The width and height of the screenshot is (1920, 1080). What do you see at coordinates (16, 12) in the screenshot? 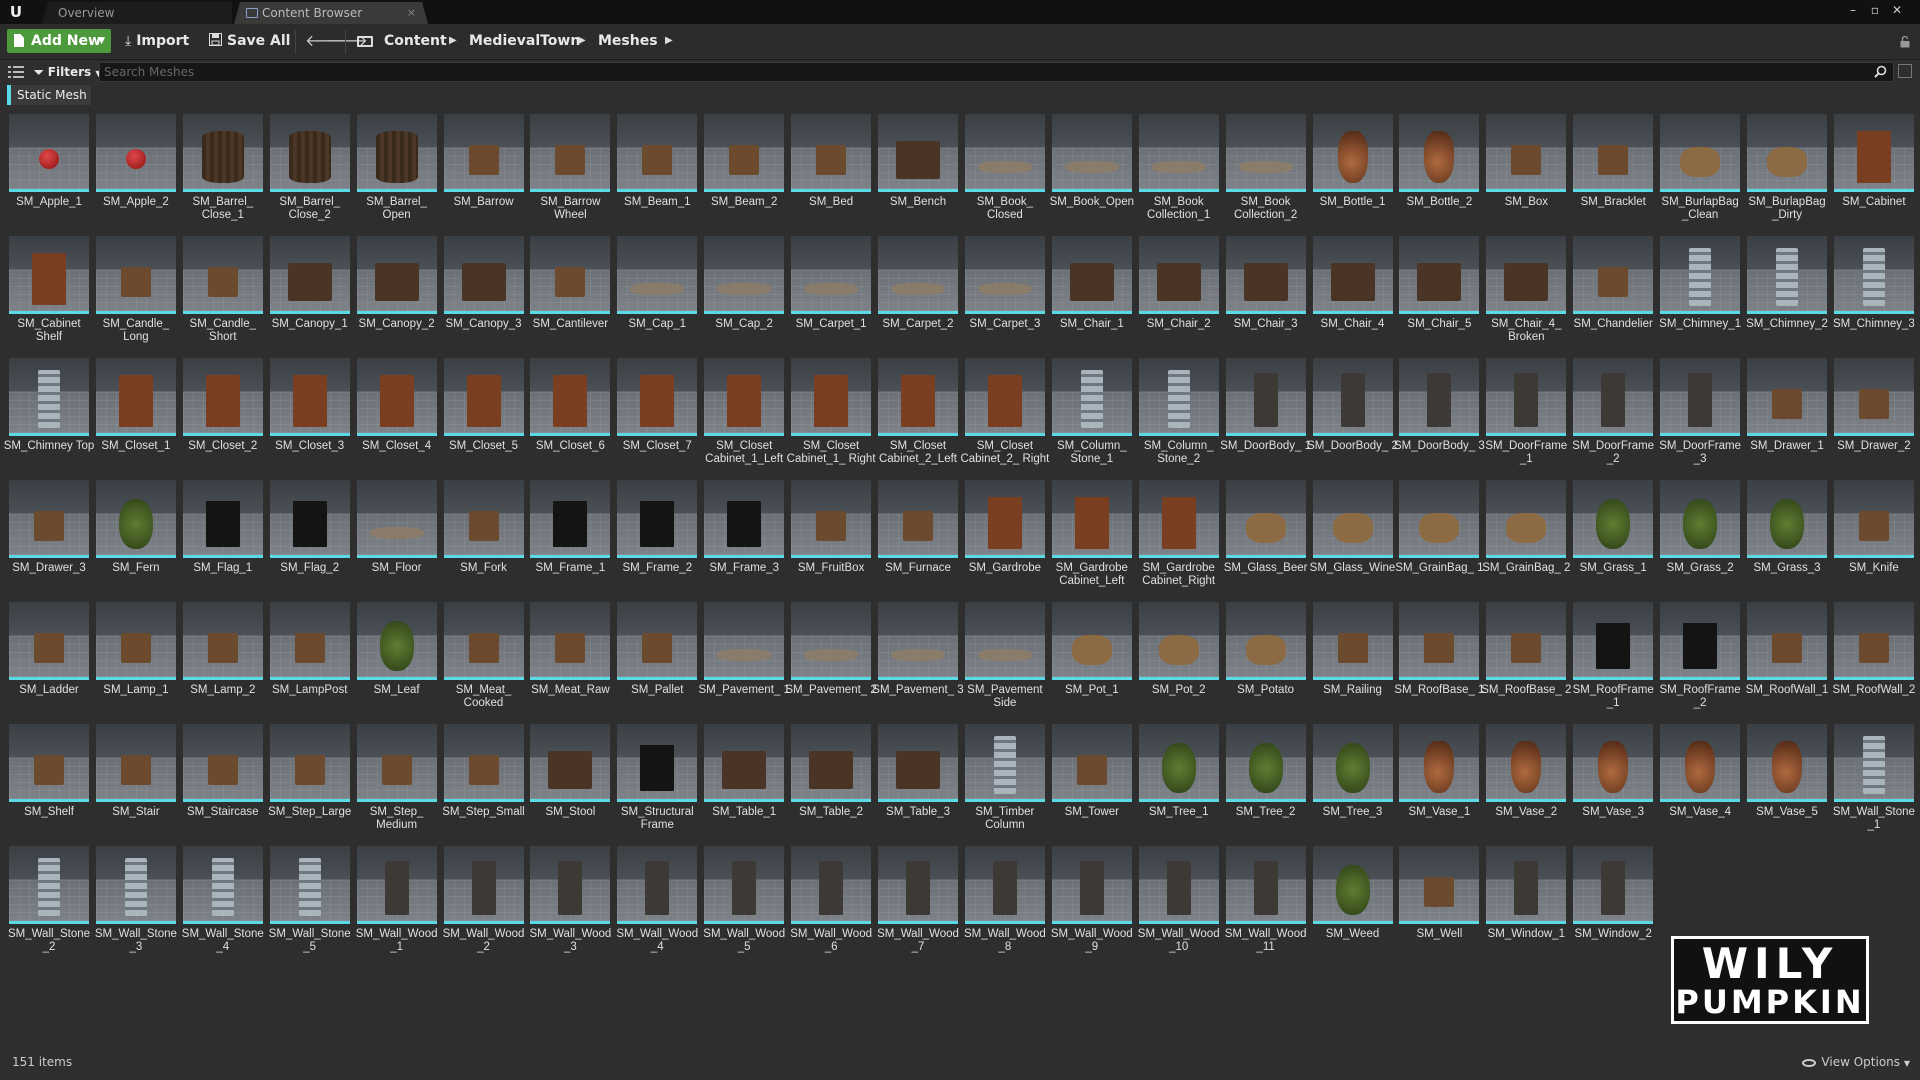
I see `unreal-logo-icon: U` at bounding box center [16, 12].